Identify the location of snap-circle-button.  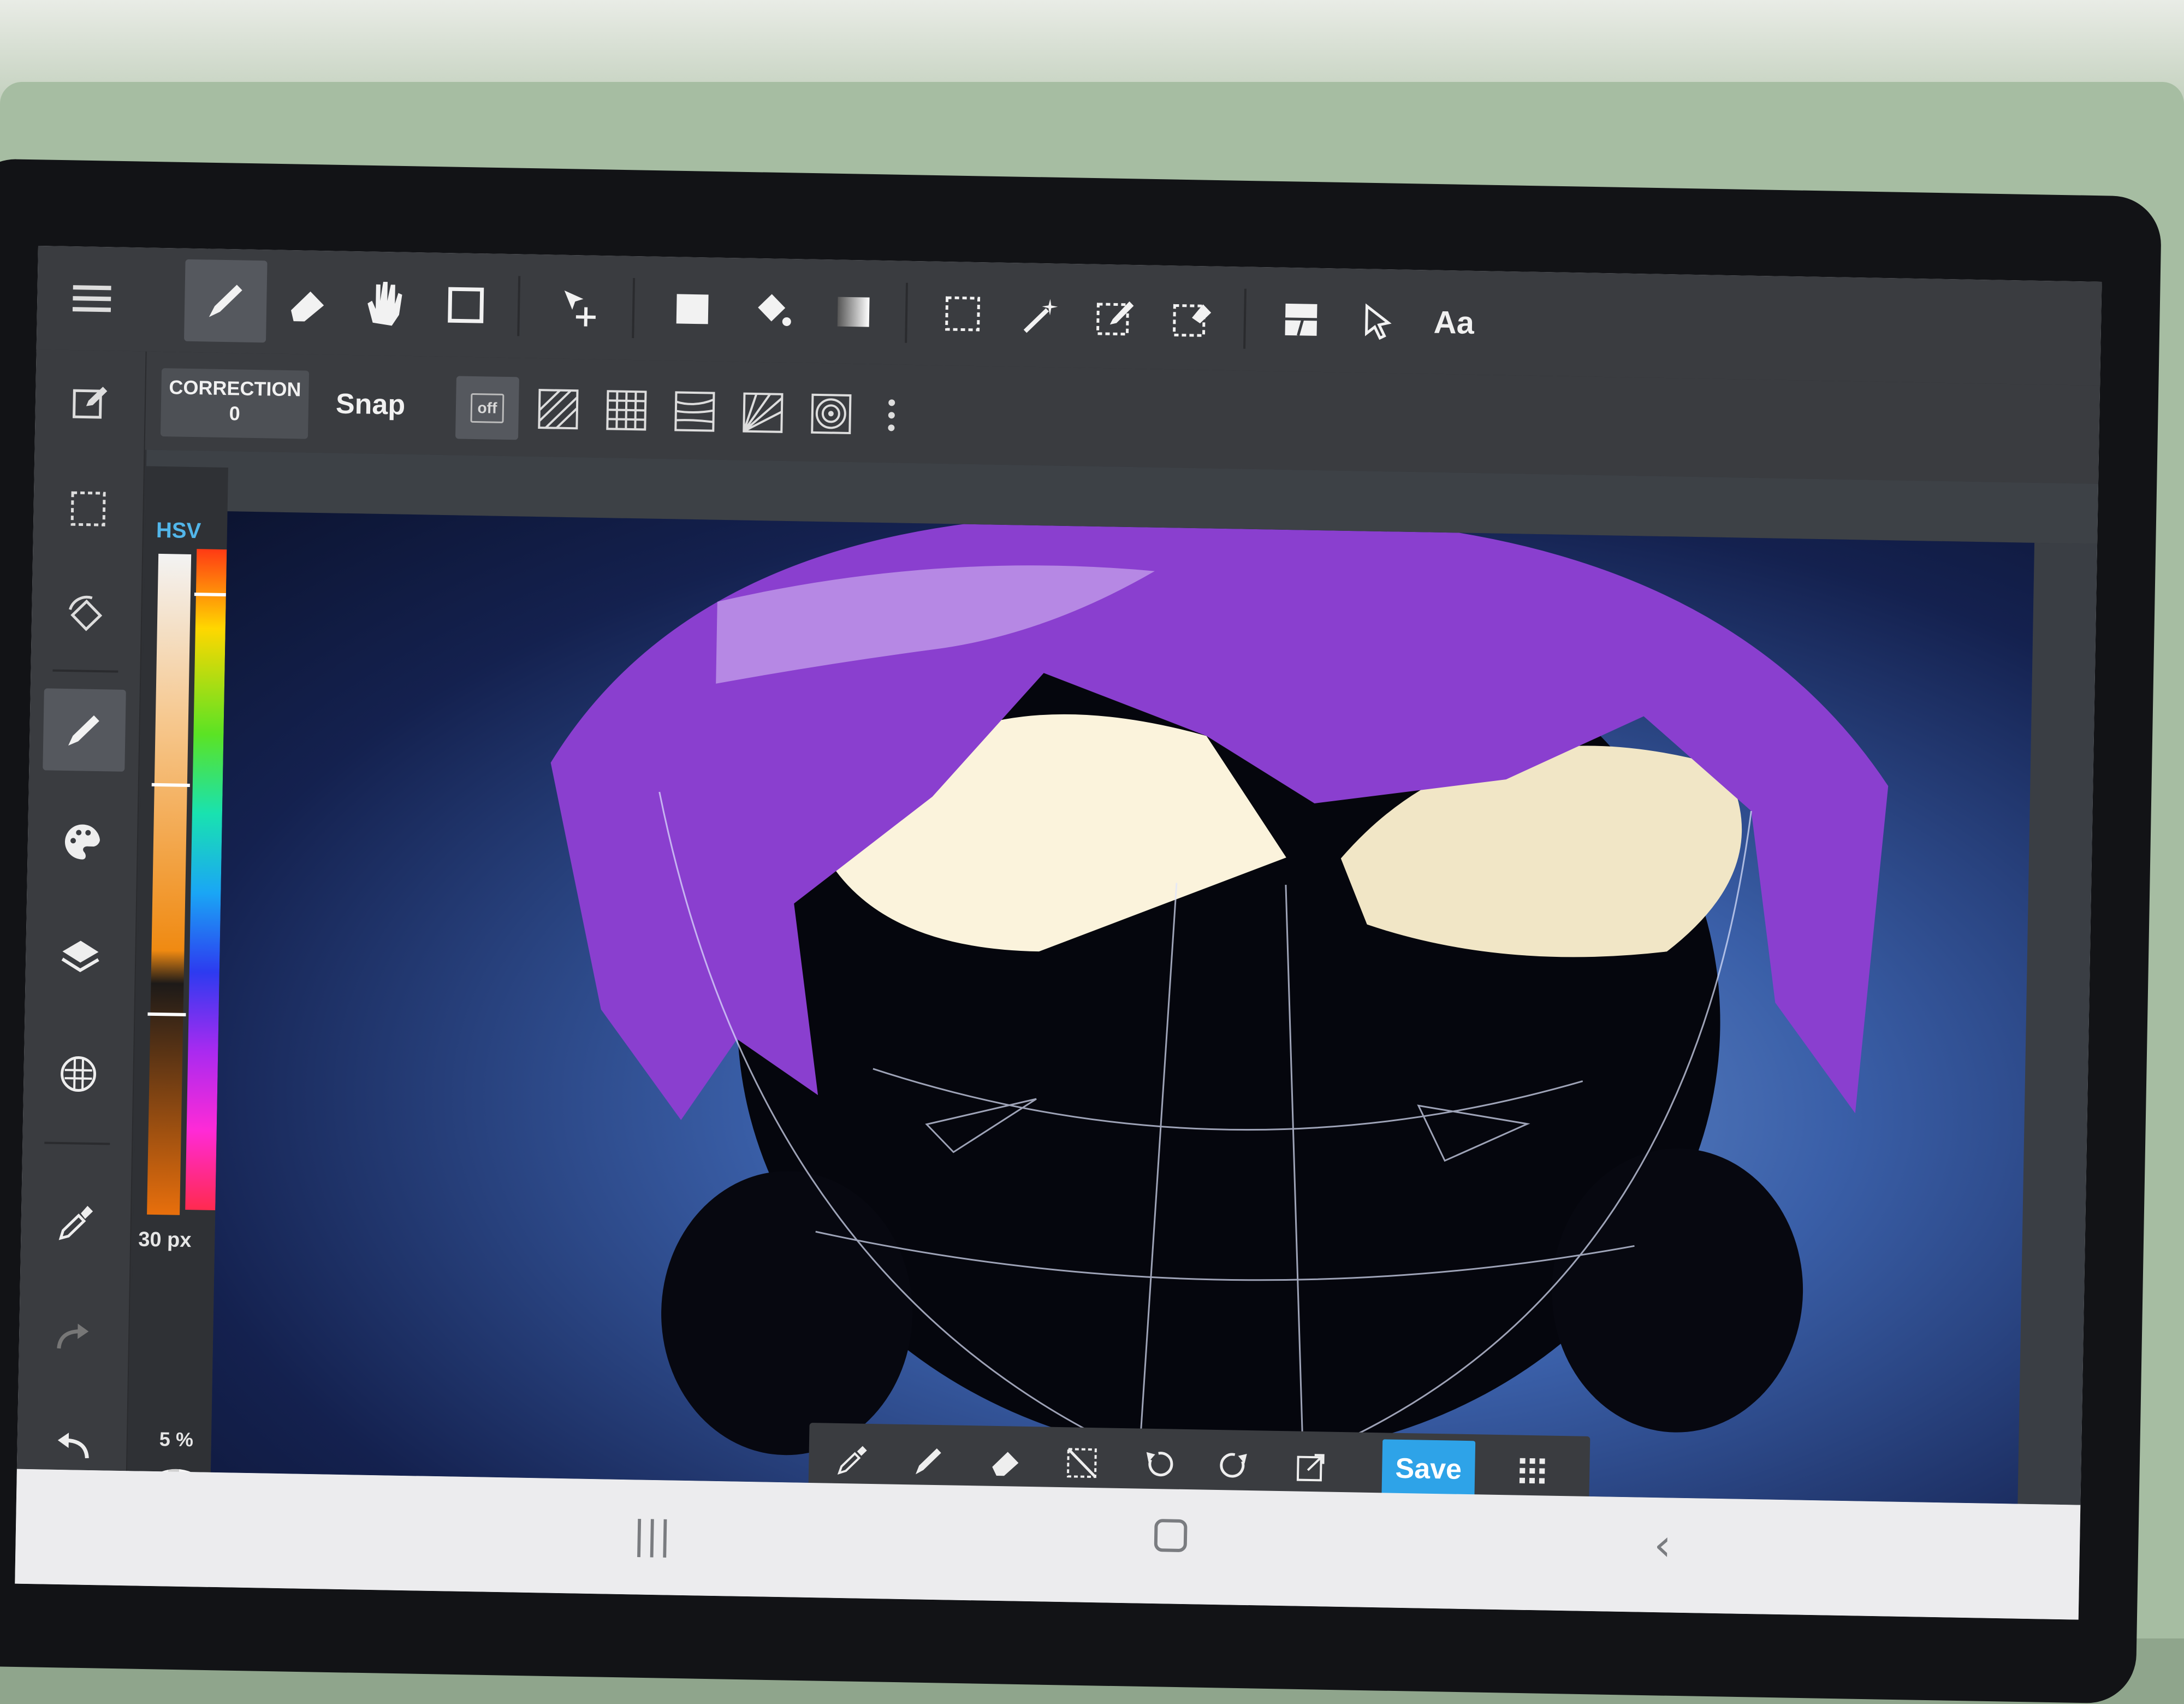
(831, 414).